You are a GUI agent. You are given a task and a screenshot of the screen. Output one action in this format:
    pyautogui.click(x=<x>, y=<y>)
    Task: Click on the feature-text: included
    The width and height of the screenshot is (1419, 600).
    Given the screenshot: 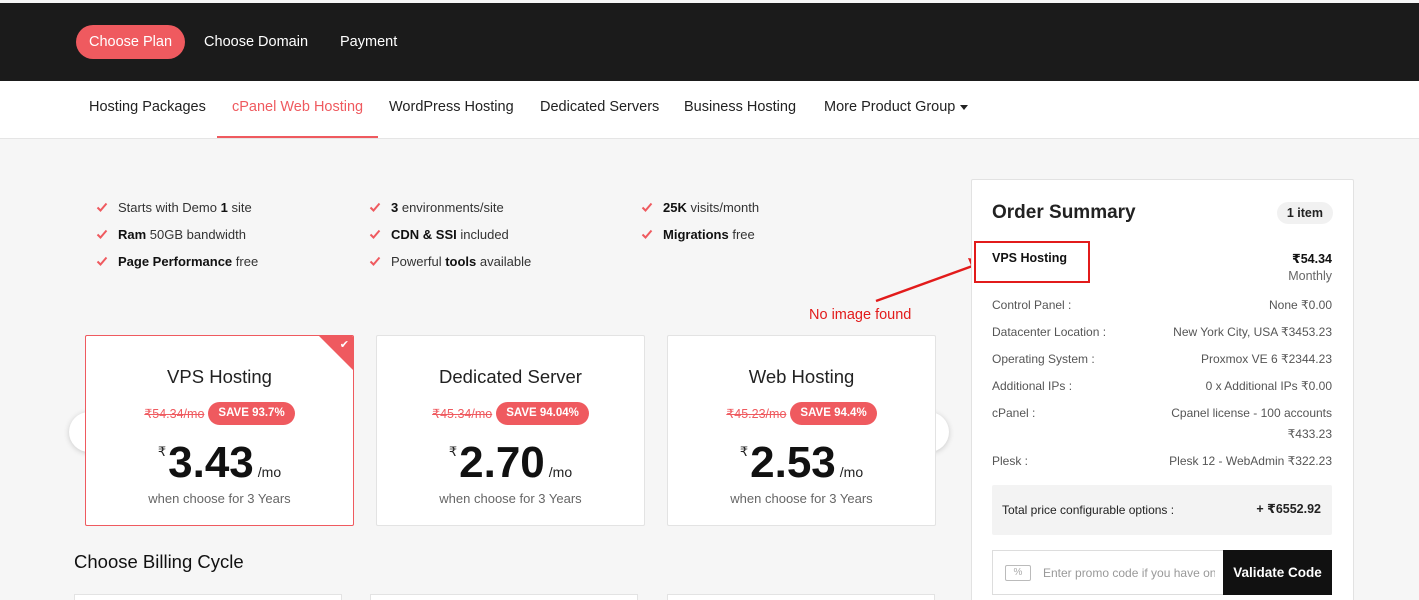 What is the action you would take?
    pyautogui.click(x=482, y=234)
    